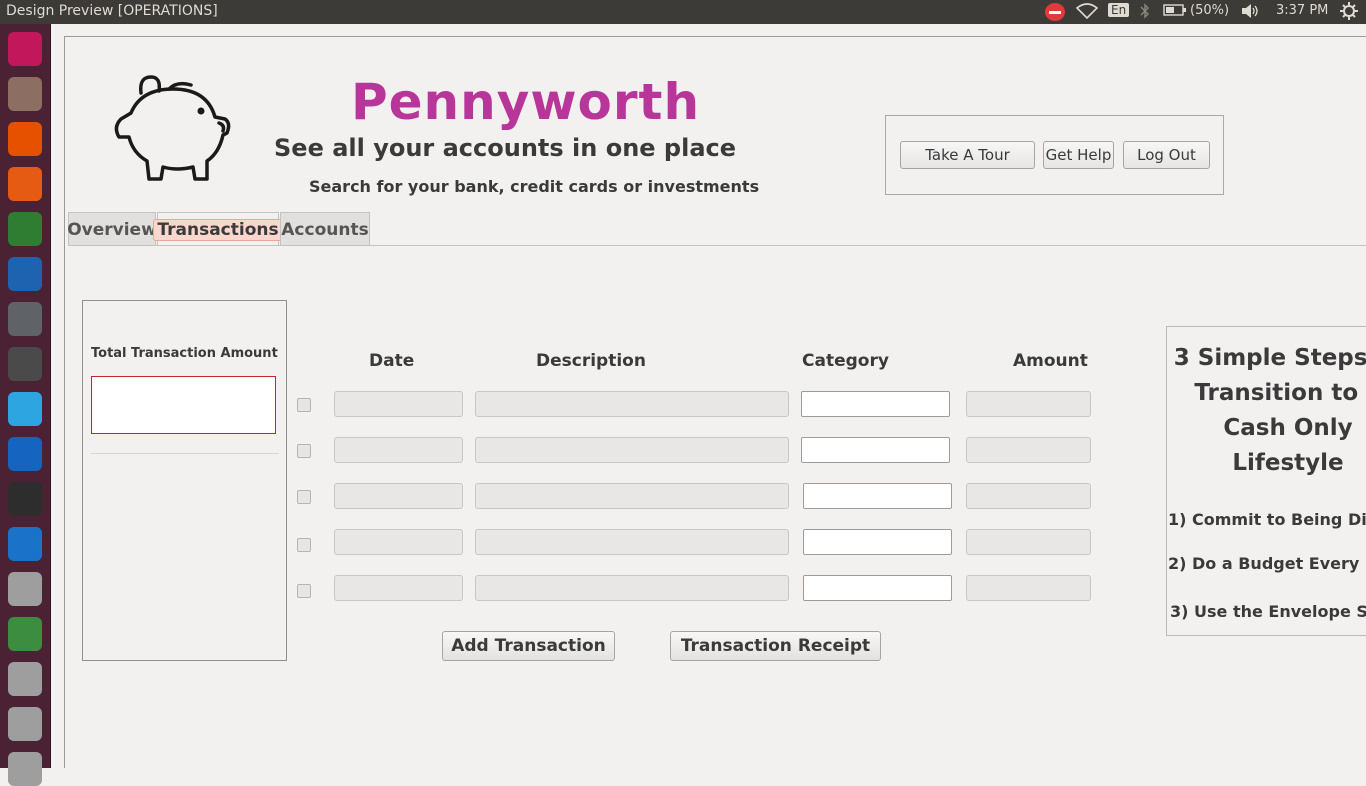 The height and width of the screenshot is (786, 1366). I want to click on trash-icon, so click(25, 769).